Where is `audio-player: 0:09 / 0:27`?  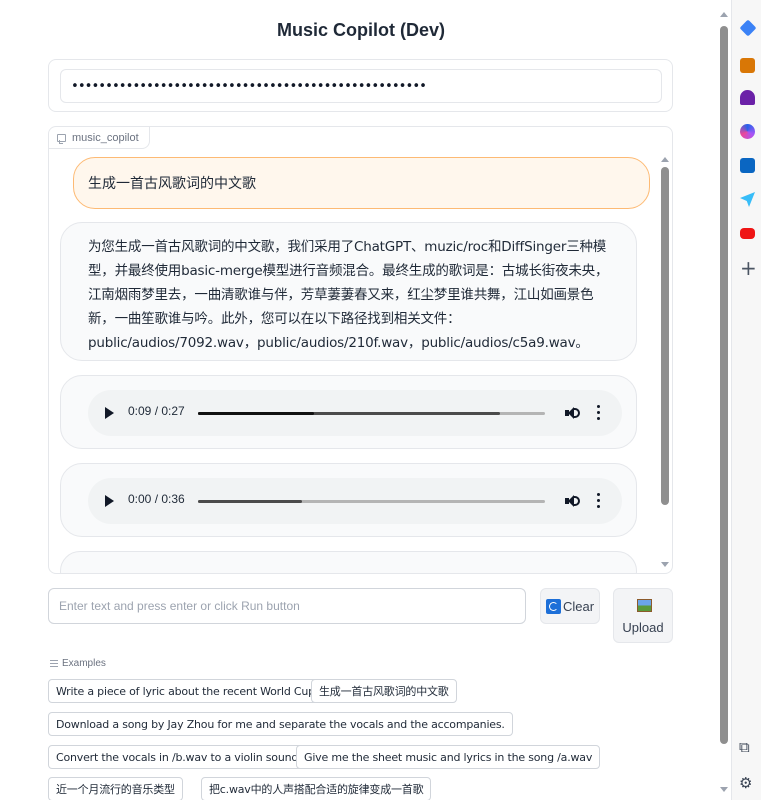
audio-player: 0:09 / 0:27 is located at coordinates (355, 413).